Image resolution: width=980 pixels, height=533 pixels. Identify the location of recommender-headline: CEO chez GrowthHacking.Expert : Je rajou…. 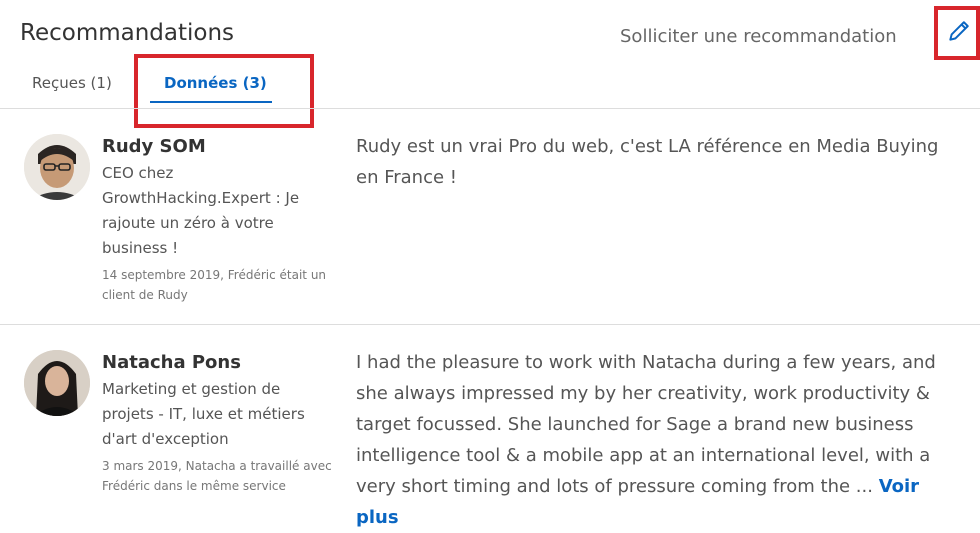
(201, 210).